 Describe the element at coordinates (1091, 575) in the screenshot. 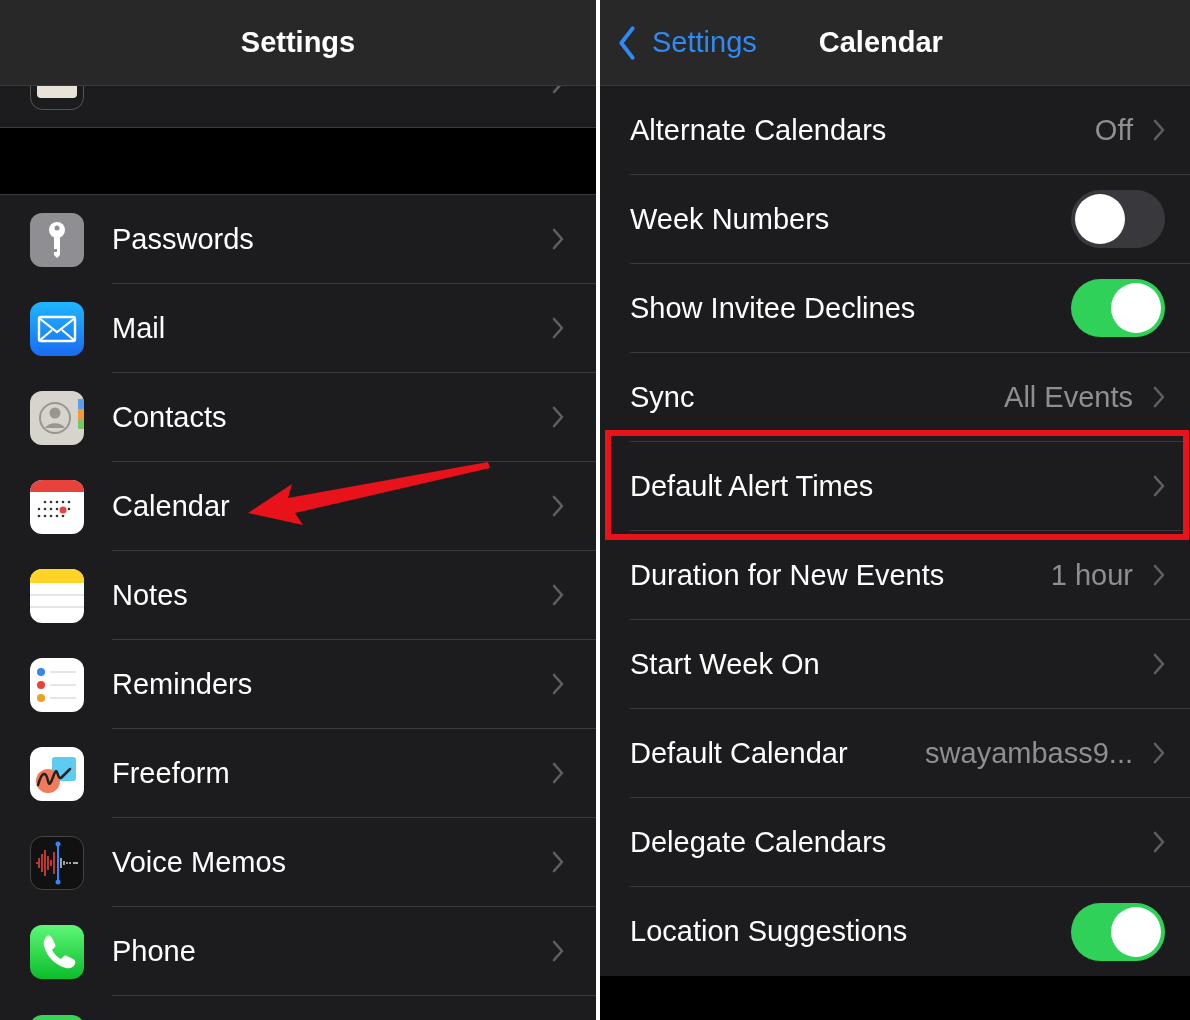

I see `setting-value: 1 hour` at that location.